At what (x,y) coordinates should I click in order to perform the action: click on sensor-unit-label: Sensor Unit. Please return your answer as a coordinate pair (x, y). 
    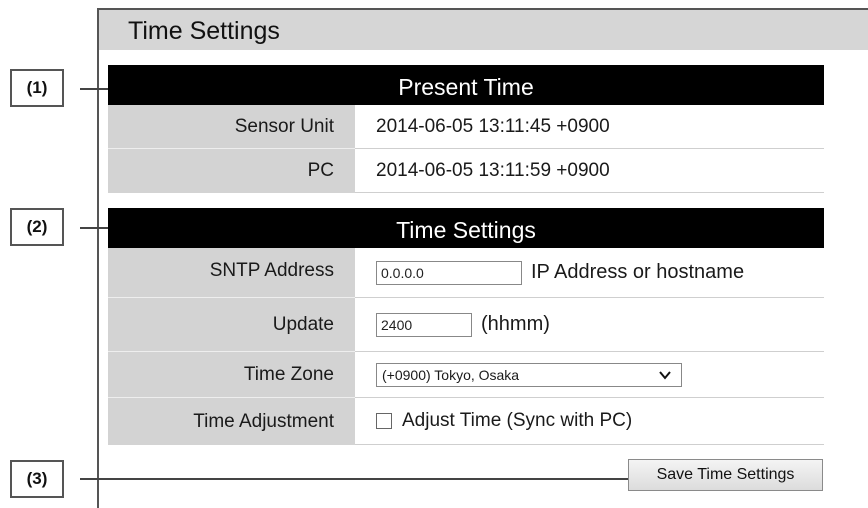
    Looking at the image, I should click on (231, 127).